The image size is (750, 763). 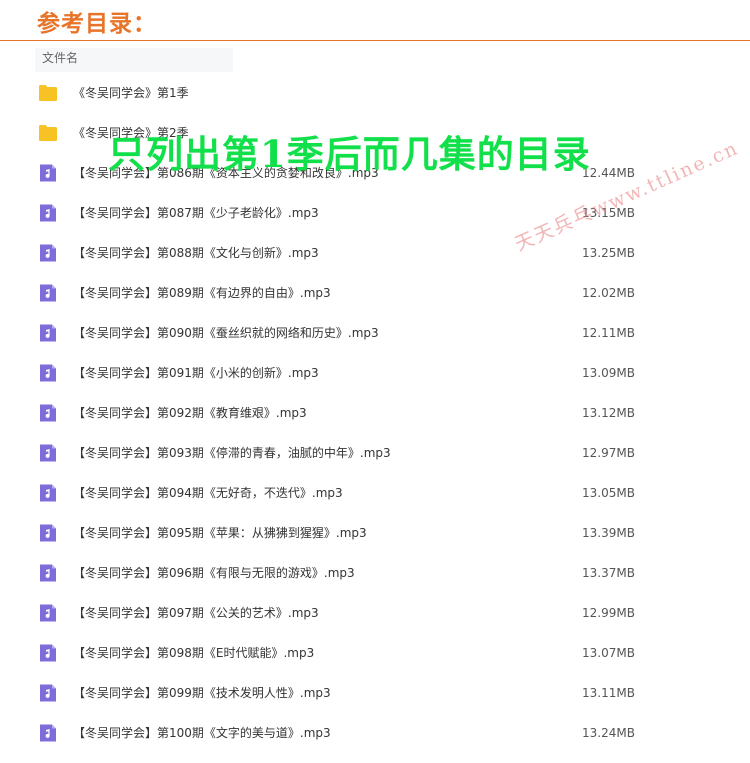 What do you see at coordinates (196, 213) in the screenshot?
I see `file-name: 【冬吴同学会】第087期《少子老龄化》.mp3` at bounding box center [196, 213].